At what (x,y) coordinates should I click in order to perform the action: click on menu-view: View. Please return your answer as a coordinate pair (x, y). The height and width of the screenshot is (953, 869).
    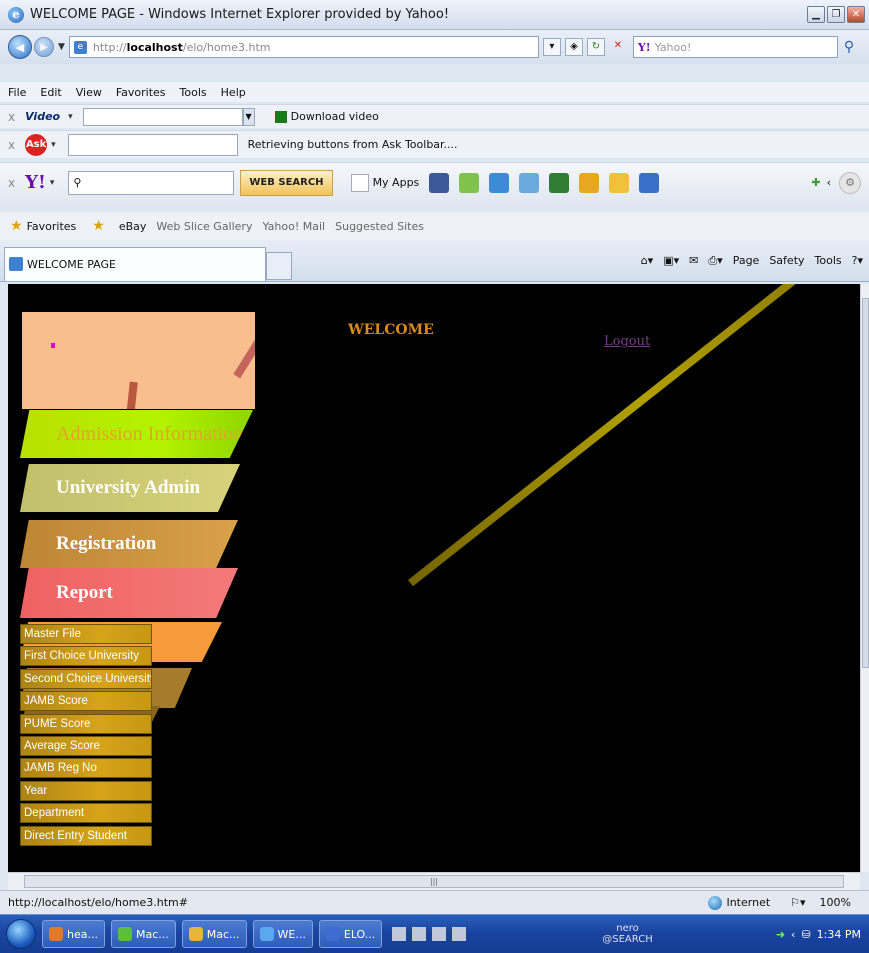
    Looking at the image, I should click on (89, 92).